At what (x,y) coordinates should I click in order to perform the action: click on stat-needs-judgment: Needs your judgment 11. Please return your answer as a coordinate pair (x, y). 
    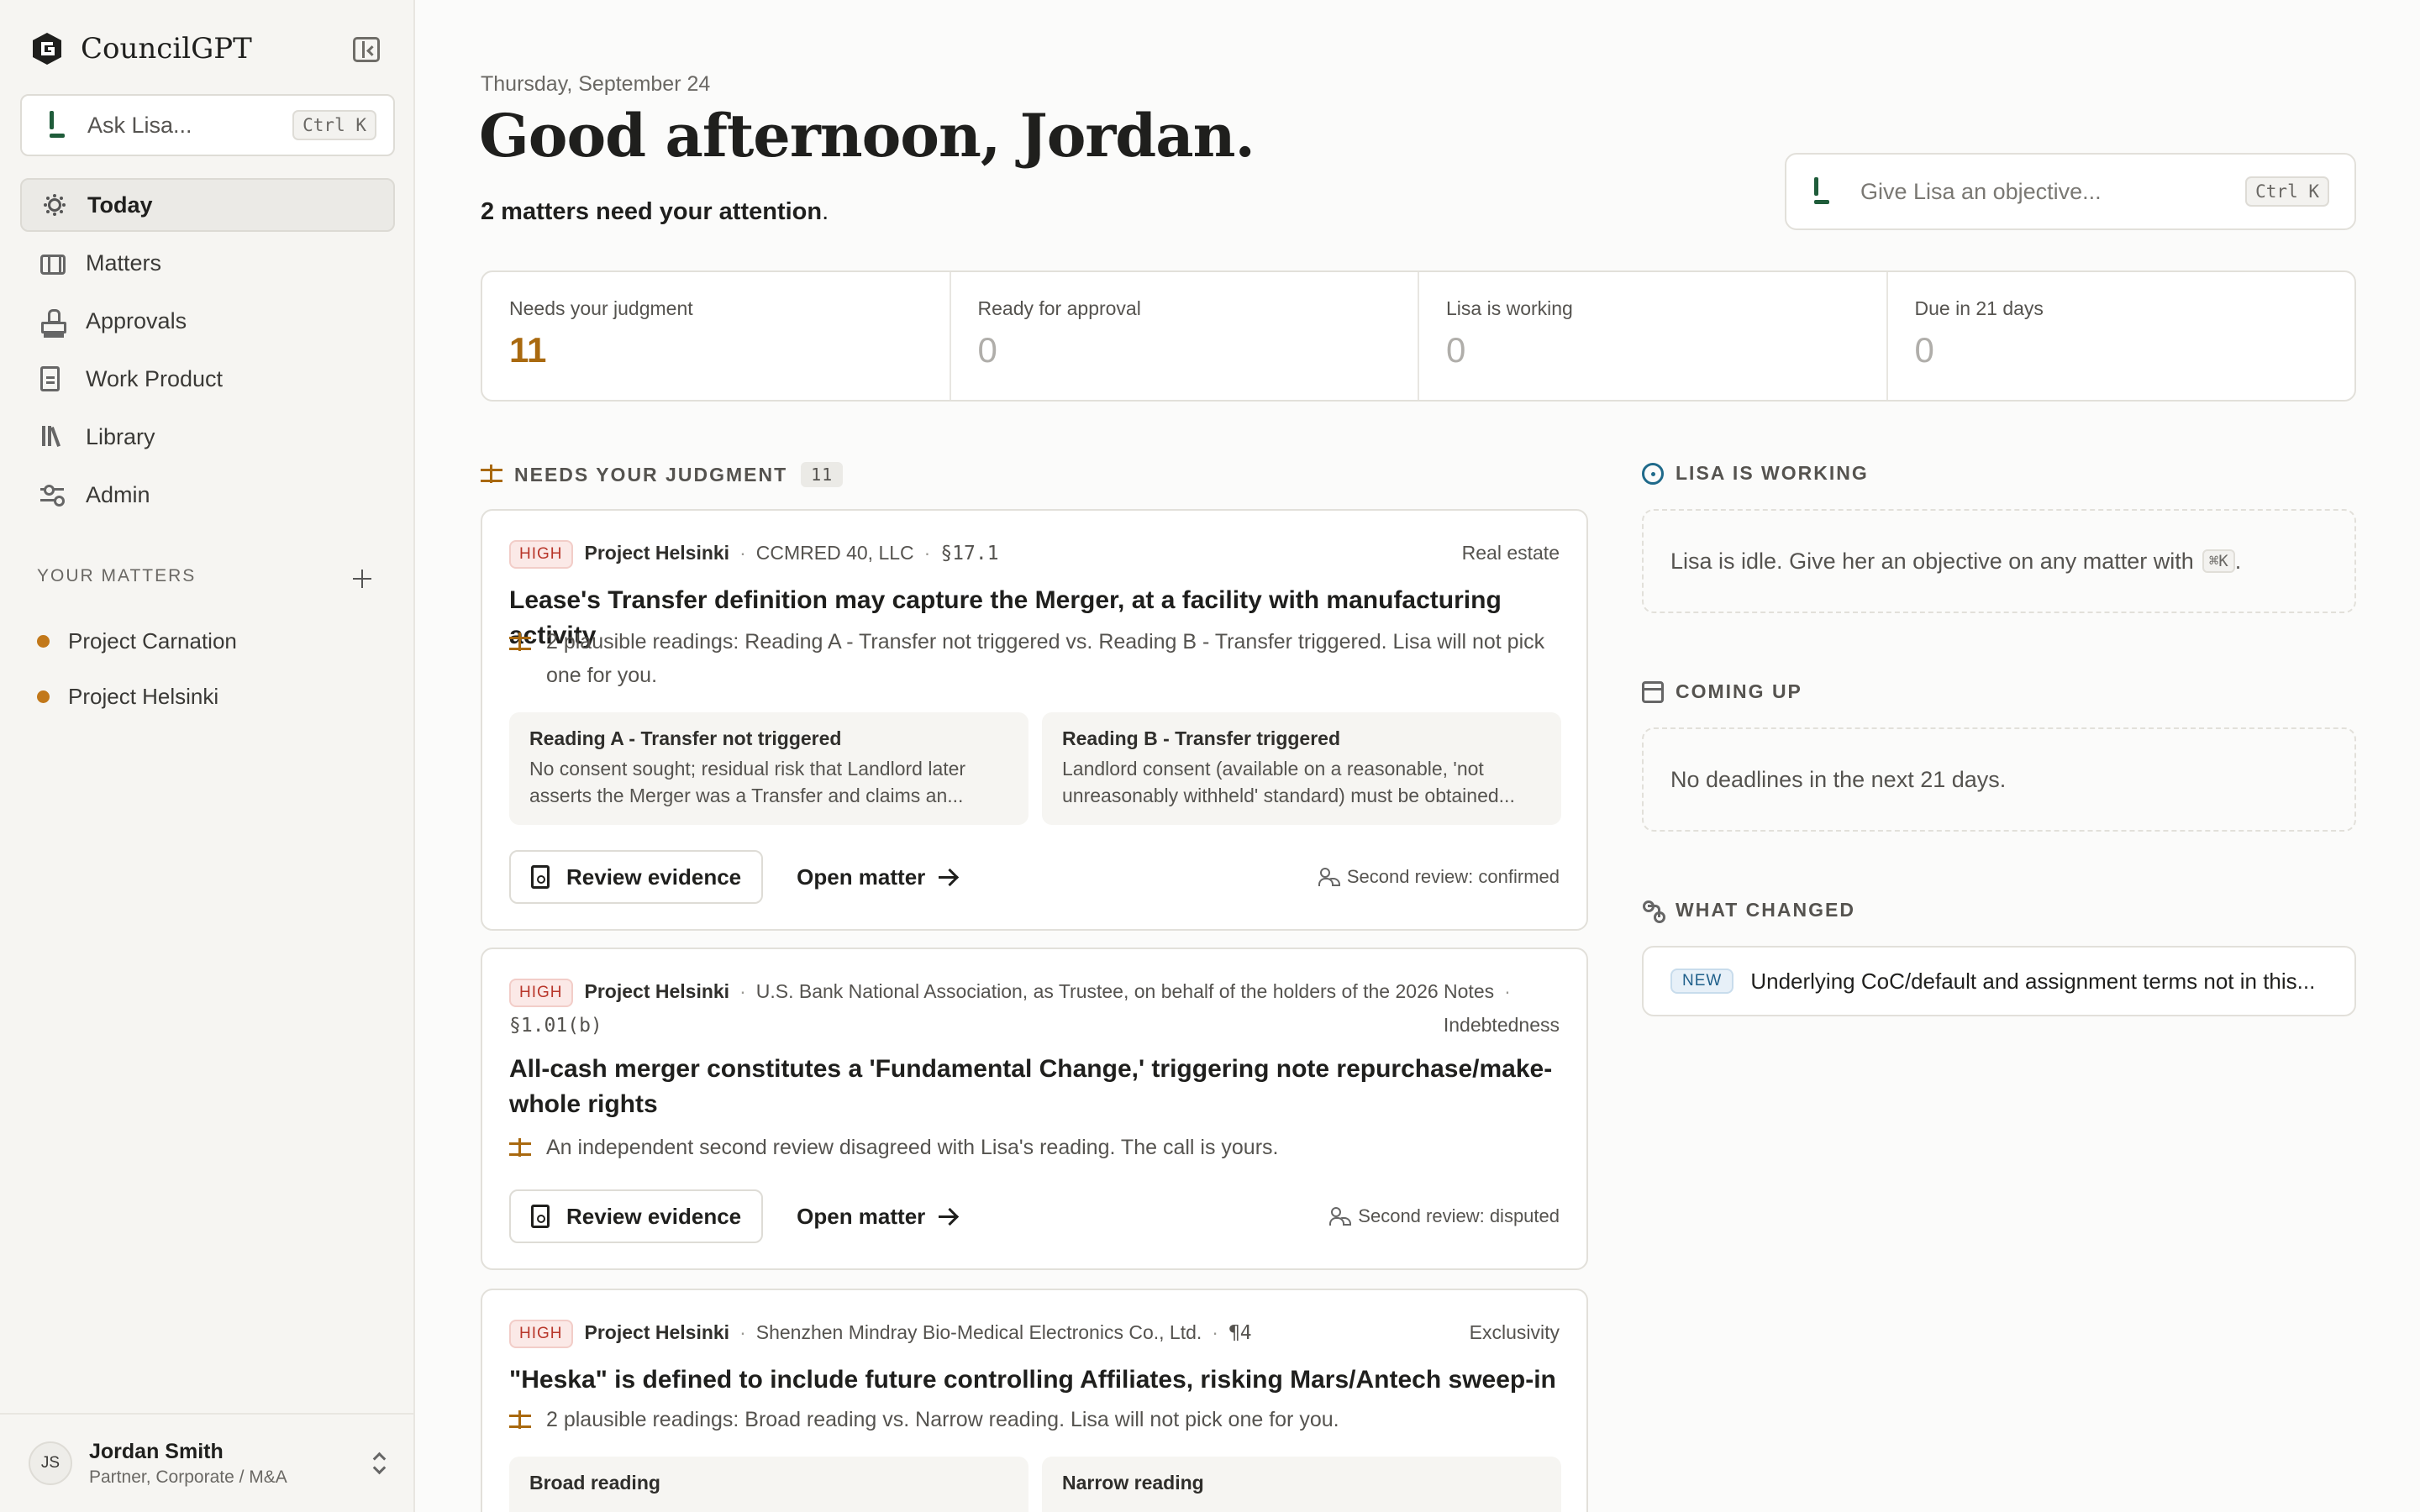
    Looking at the image, I should click on (717, 336).